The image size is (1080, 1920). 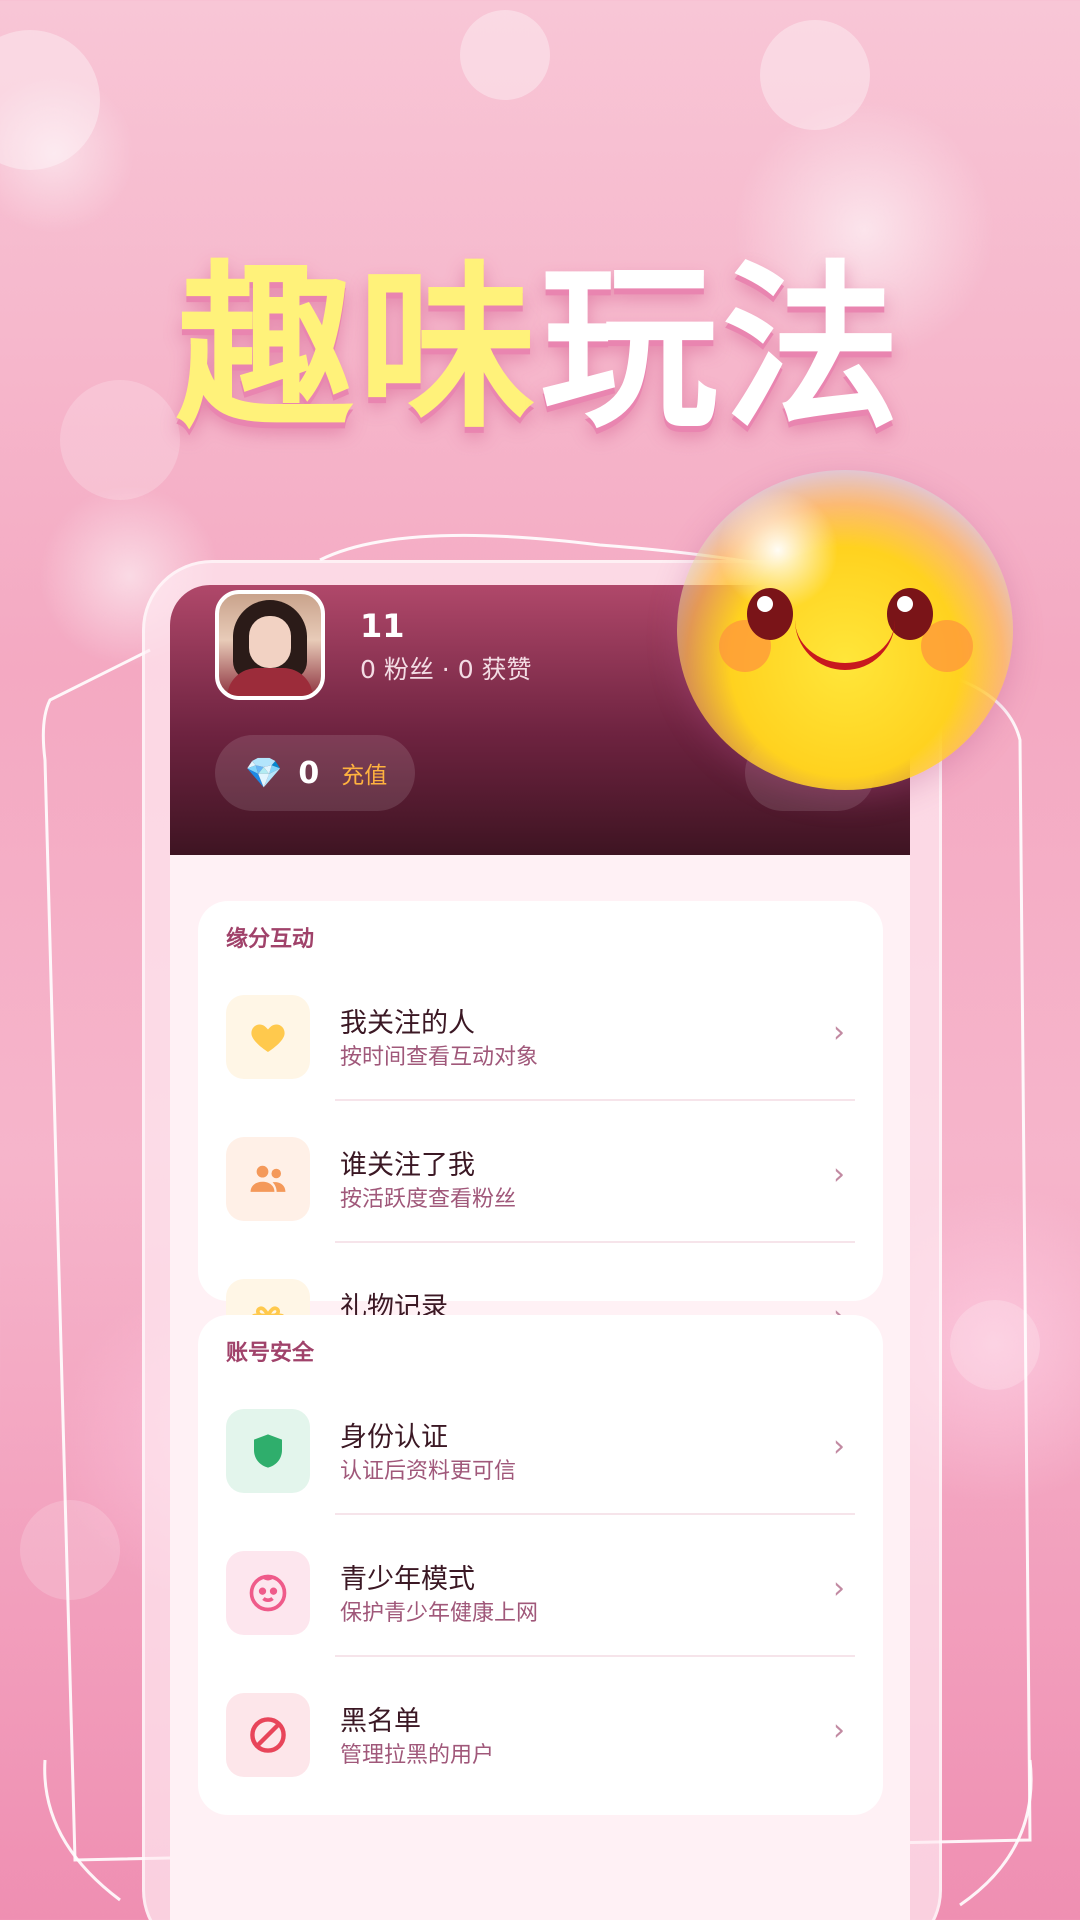 I want to click on menu-row: 谁关注了我按活跃度查看粉丝 ›, so click(x=540, y=1172).